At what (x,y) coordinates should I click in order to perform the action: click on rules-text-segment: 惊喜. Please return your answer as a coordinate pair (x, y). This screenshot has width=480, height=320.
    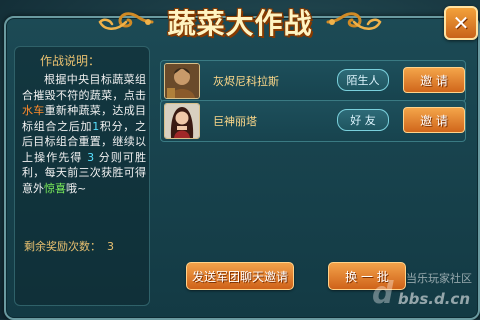
    Looking at the image, I should click on (55, 188).